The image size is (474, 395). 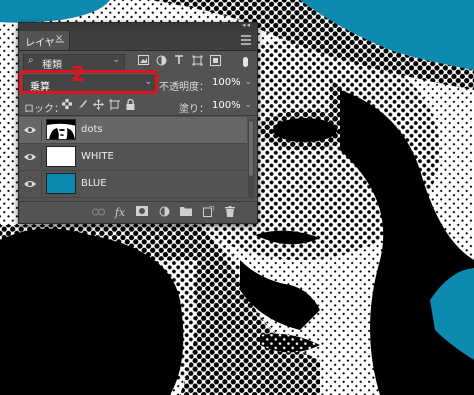 I want to click on new-layer-icon, so click(x=208, y=212).